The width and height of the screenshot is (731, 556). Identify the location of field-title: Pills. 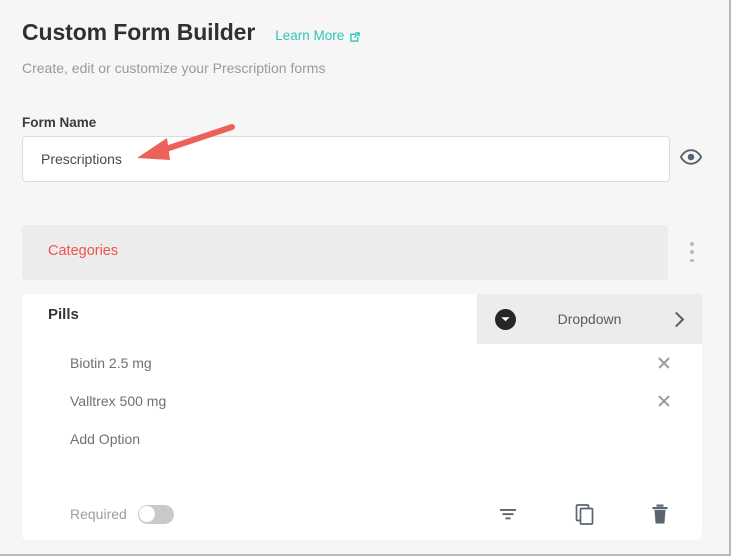
(63, 314).